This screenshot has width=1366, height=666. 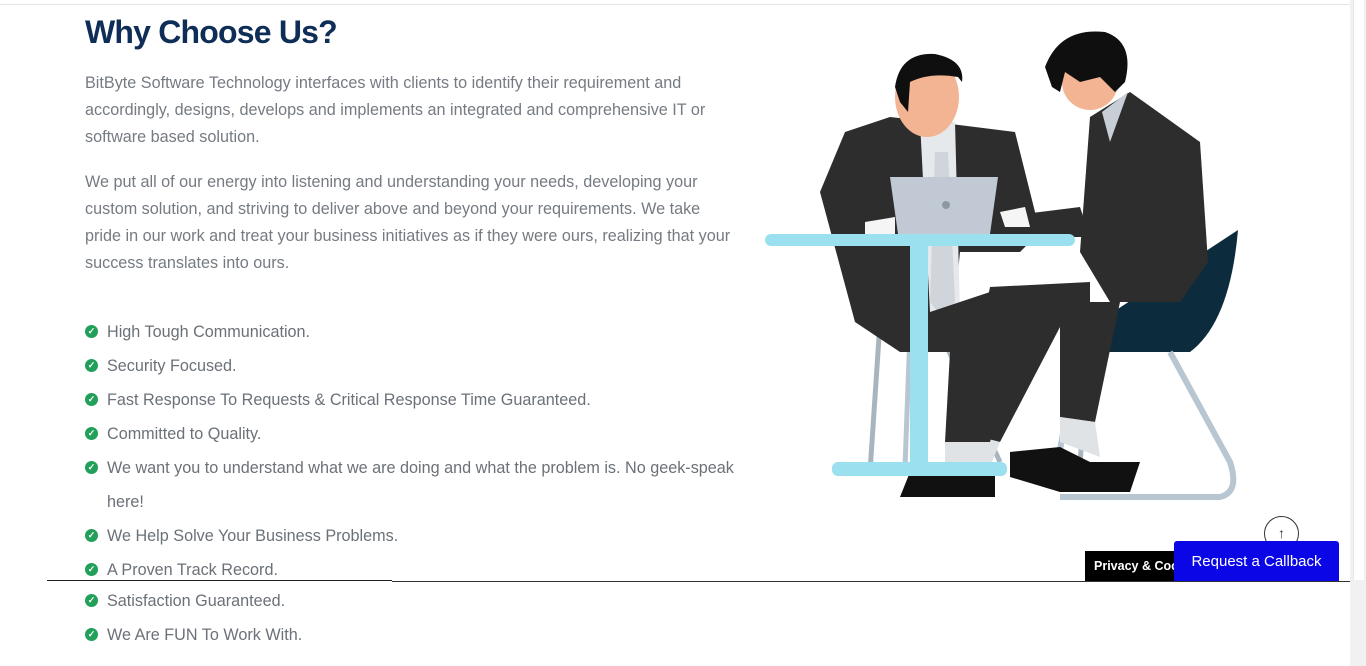 I want to click on feature-item: ✓ High Tough Communication., so click(x=410, y=332).